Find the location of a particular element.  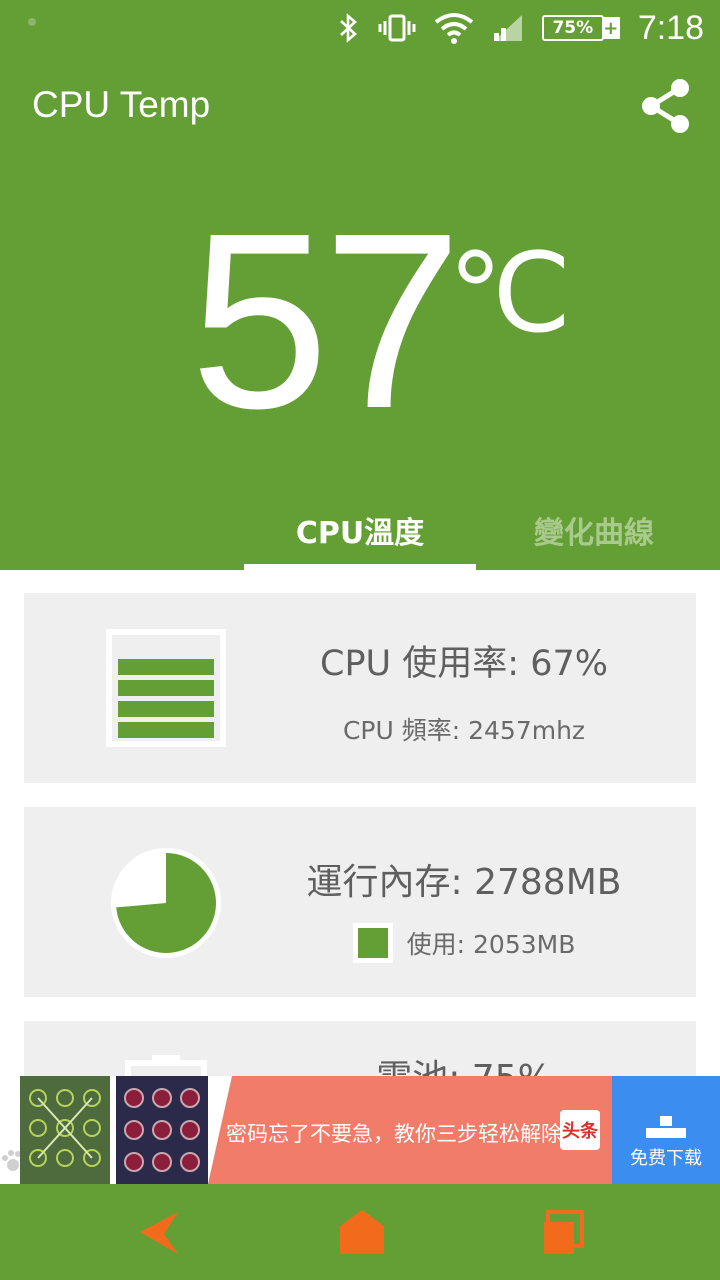

cpu-usage-card: CPU 使用率: 67% CPU 頻率: 2457mhz is located at coordinates (360, 688).